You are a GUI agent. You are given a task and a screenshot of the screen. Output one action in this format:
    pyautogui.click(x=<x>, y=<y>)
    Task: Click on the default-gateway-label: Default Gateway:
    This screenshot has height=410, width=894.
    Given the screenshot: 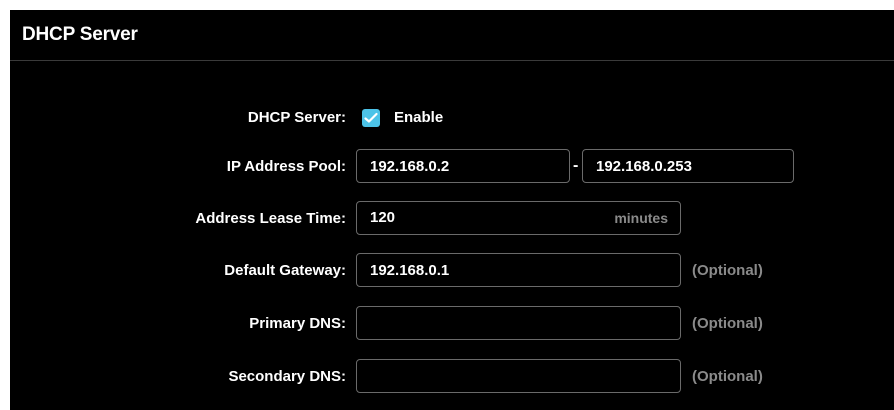 What is the action you would take?
    pyautogui.click(x=285, y=270)
    